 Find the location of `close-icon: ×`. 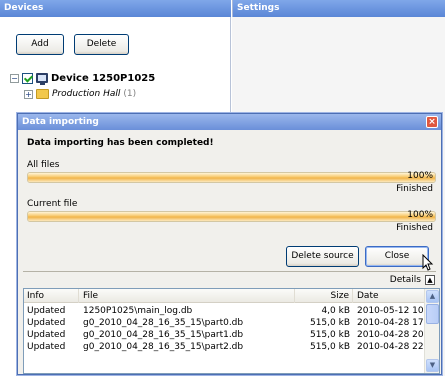

close-icon: × is located at coordinates (432, 122).